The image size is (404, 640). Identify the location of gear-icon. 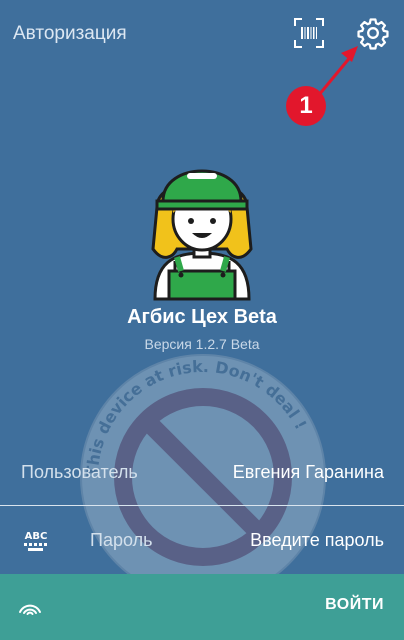
(373, 34).